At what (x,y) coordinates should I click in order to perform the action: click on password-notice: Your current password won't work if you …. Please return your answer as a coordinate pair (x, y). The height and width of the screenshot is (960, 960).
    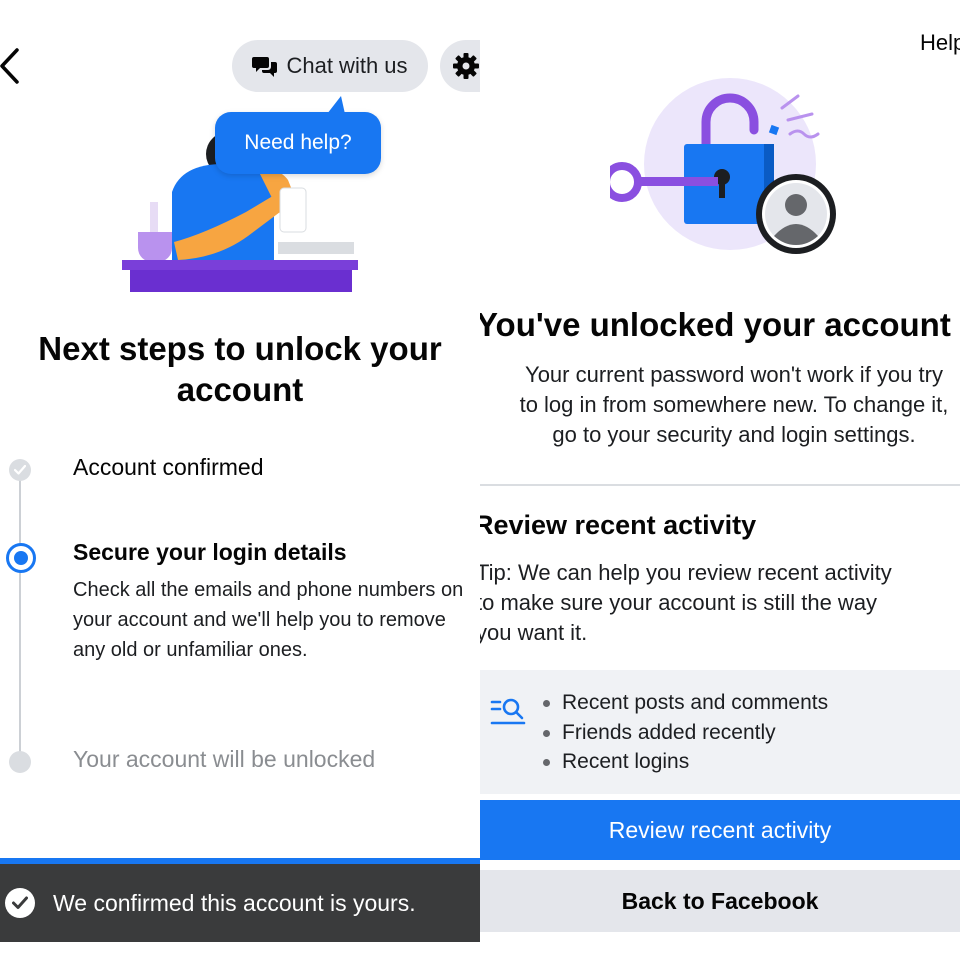
    Looking at the image, I should click on (720, 405).